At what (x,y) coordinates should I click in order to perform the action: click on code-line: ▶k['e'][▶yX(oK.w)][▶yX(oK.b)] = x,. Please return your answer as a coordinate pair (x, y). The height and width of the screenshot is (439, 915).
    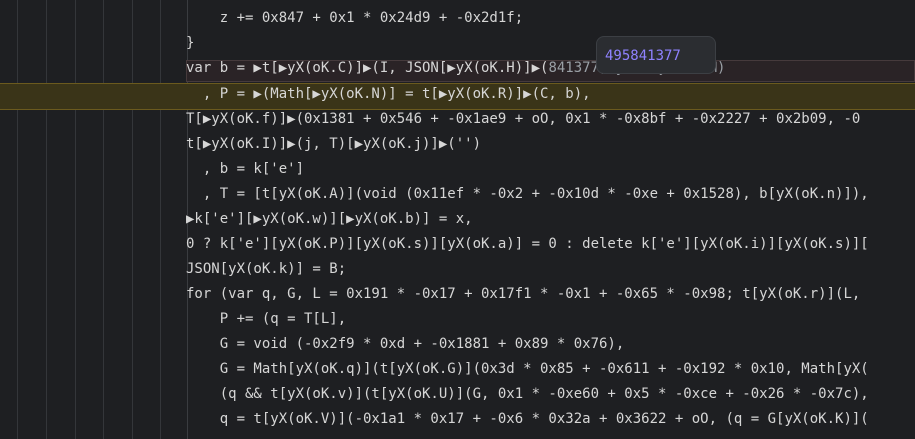
    Looking at the image, I should click on (550, 219).